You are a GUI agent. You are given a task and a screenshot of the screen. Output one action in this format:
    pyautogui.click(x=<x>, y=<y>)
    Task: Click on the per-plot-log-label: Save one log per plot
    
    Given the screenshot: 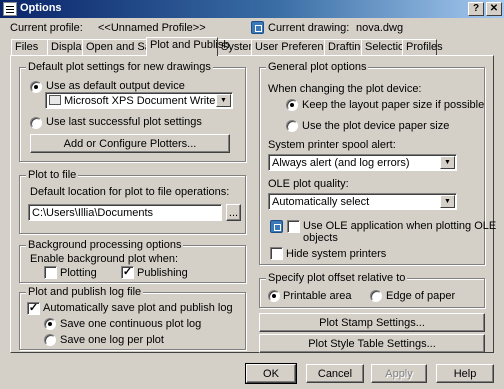 What is the action you would take?
    pyautogui.click(x=112, y=340)
    